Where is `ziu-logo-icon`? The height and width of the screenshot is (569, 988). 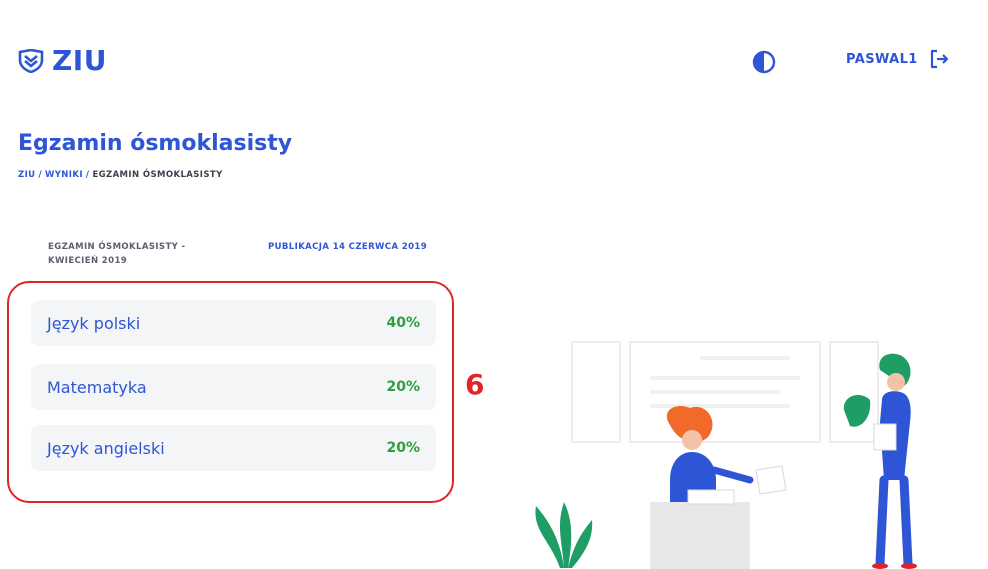 ziu-logo-icon is located at coordinates (31, 60).